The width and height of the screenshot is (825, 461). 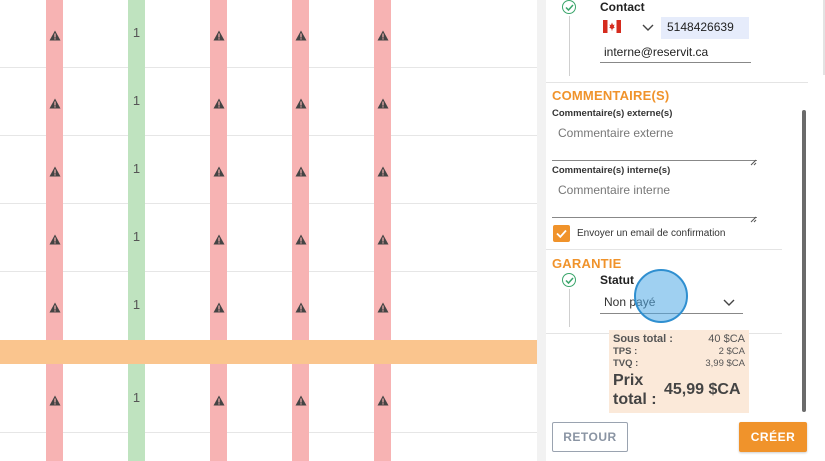 I want to click on external-comment-label: Commentaire(s) externe(s), so click(x=612, y=113).